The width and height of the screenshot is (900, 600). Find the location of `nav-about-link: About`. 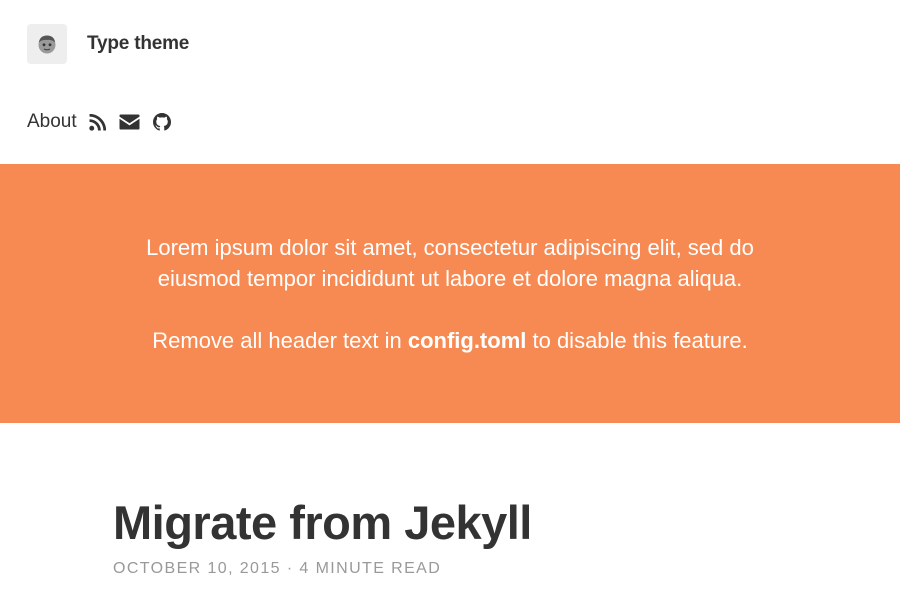

nav-about-link: About is located at coordinates (52, 122).